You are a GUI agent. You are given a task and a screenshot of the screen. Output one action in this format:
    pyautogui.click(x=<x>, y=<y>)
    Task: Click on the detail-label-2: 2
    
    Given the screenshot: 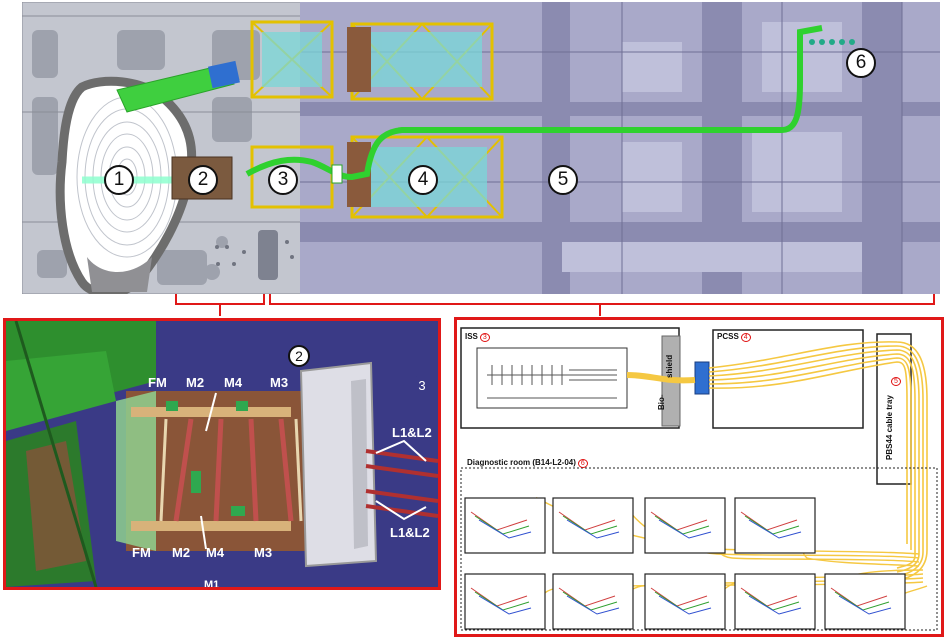 What is the action you would take?
    pyautogui.click(x=299, y=356)
    